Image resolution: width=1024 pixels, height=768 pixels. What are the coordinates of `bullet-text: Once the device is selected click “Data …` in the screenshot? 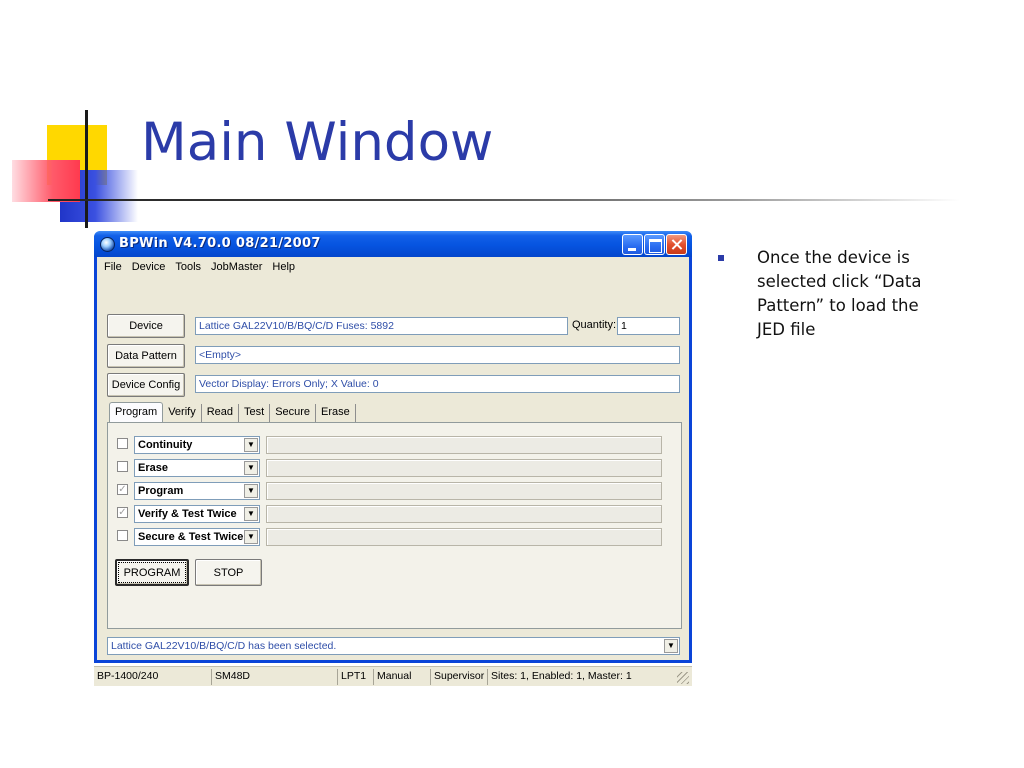 It's located at (839, 293).